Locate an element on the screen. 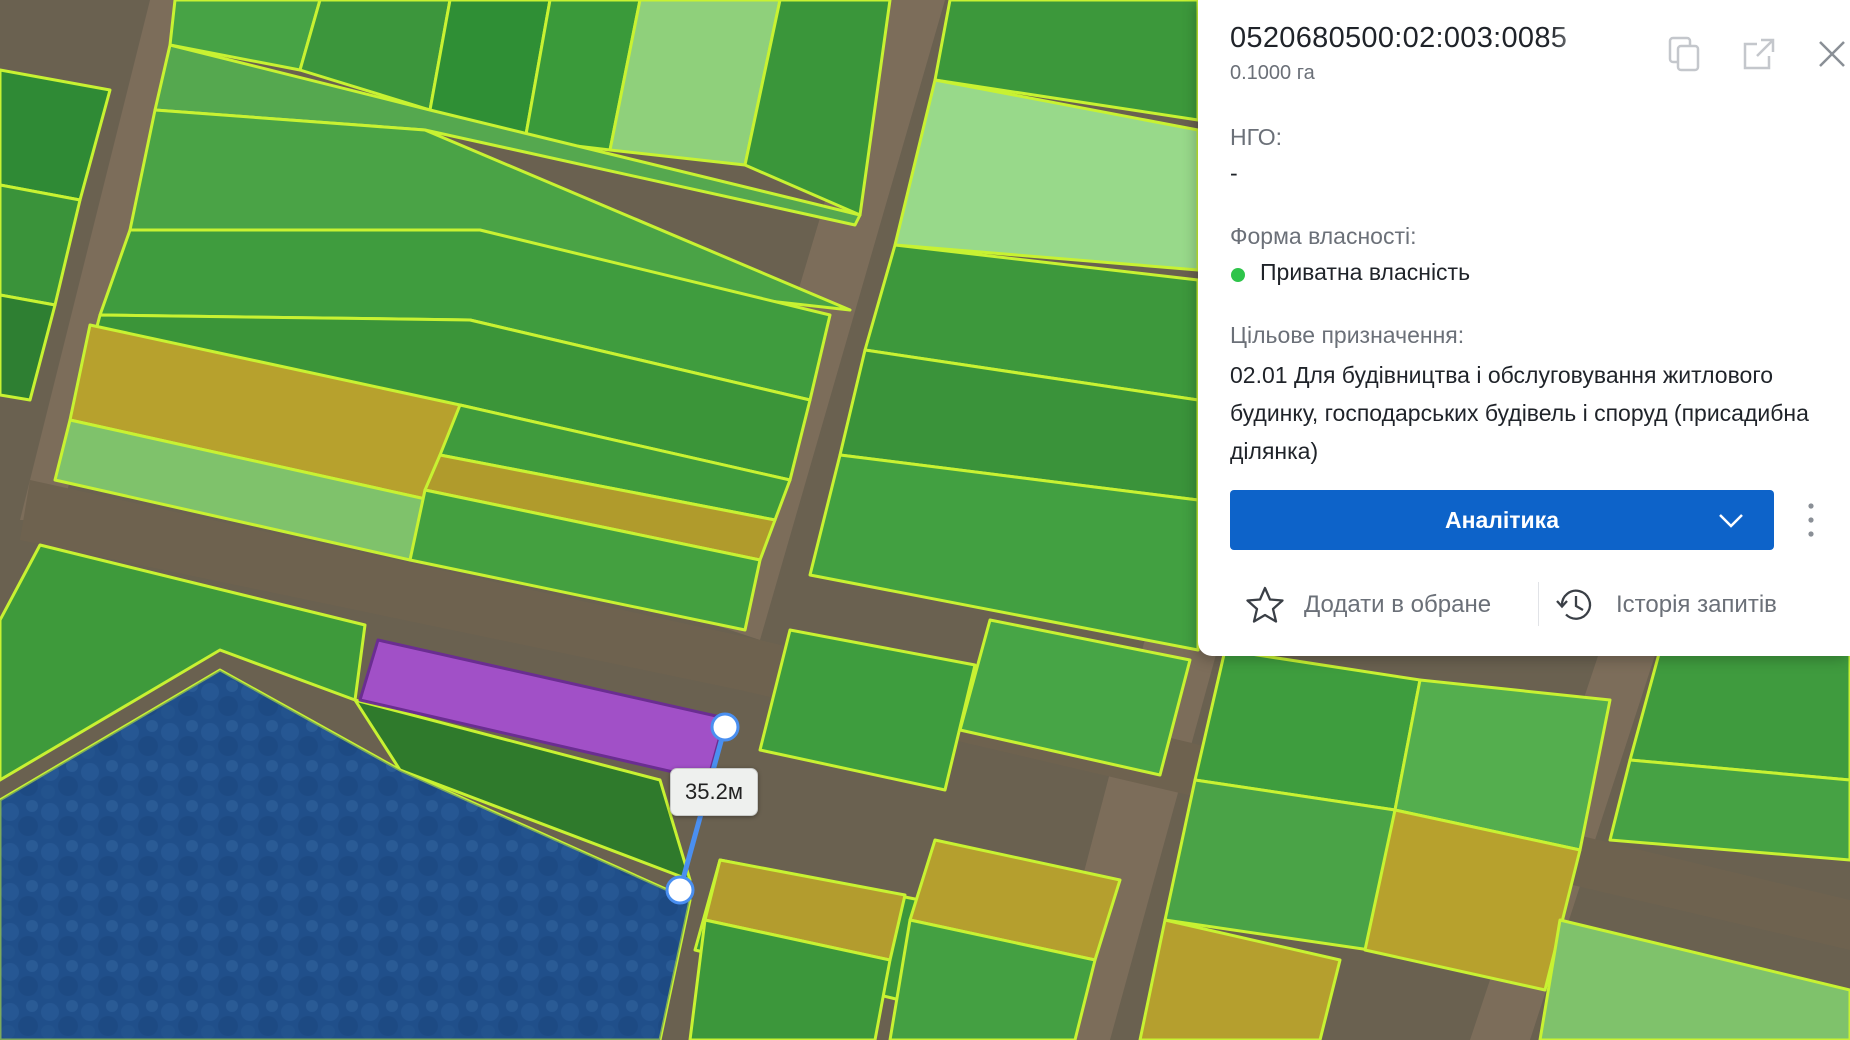 This screenshot has width=1850, height=1040. history-icon is located at coordinates (1574, 604).